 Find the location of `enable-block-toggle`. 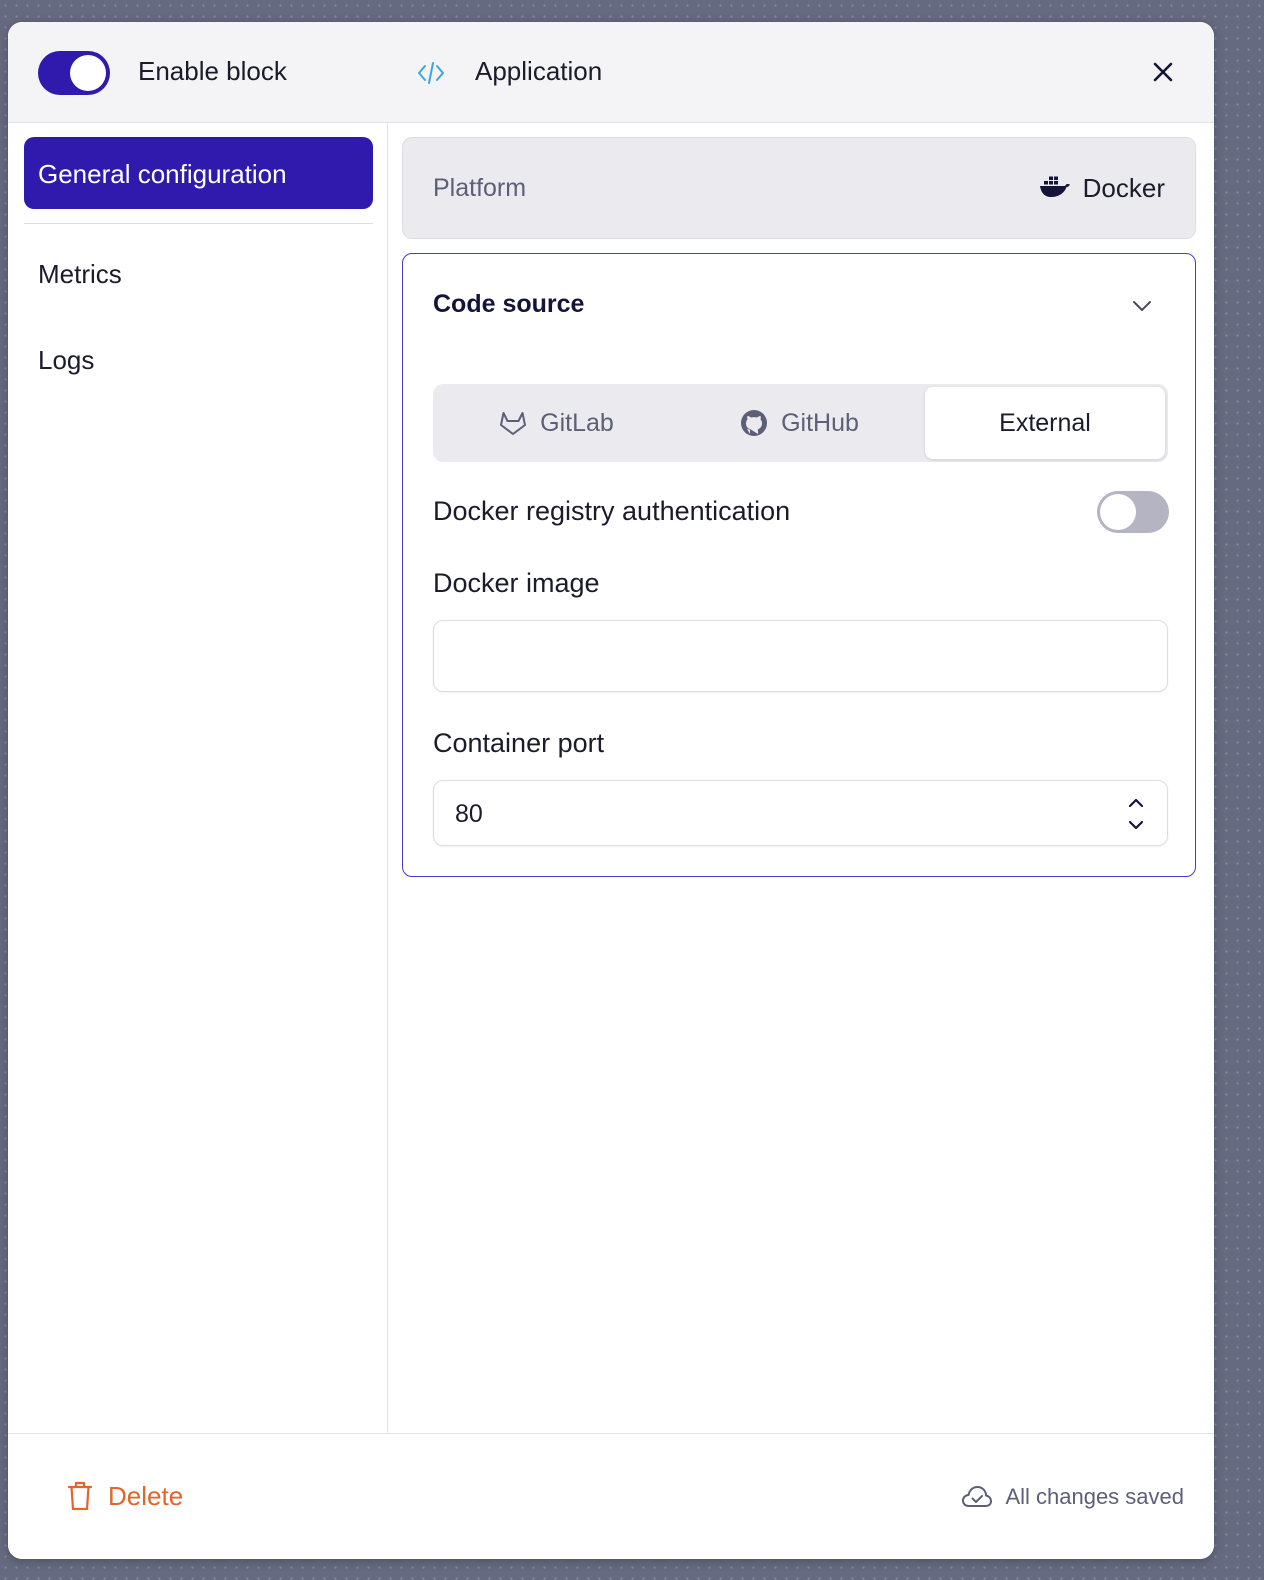

enable-block-toggle is located at coordinates (74, 73).